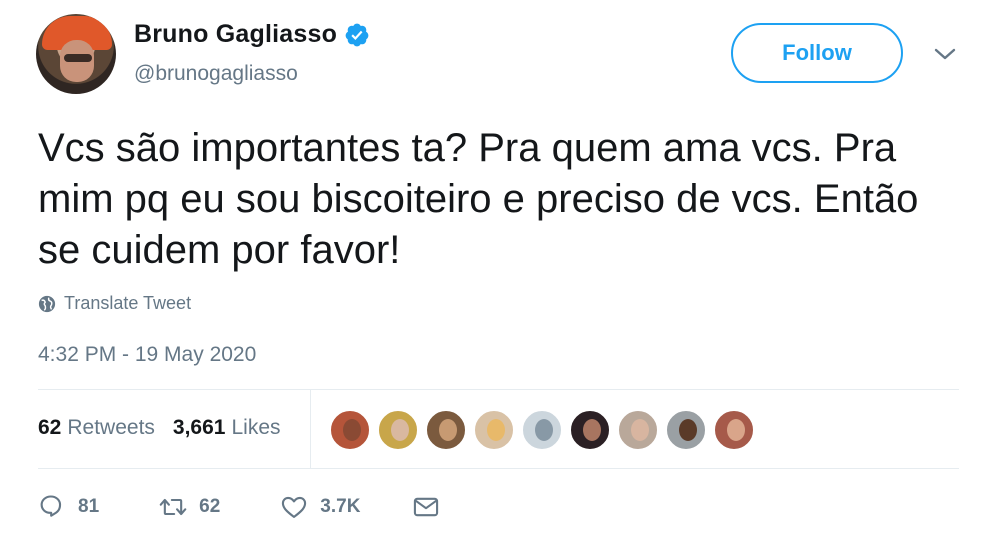 This screenshot has height=547, width=984. I want to click on like-button: 3.7K, so click(320, 507).